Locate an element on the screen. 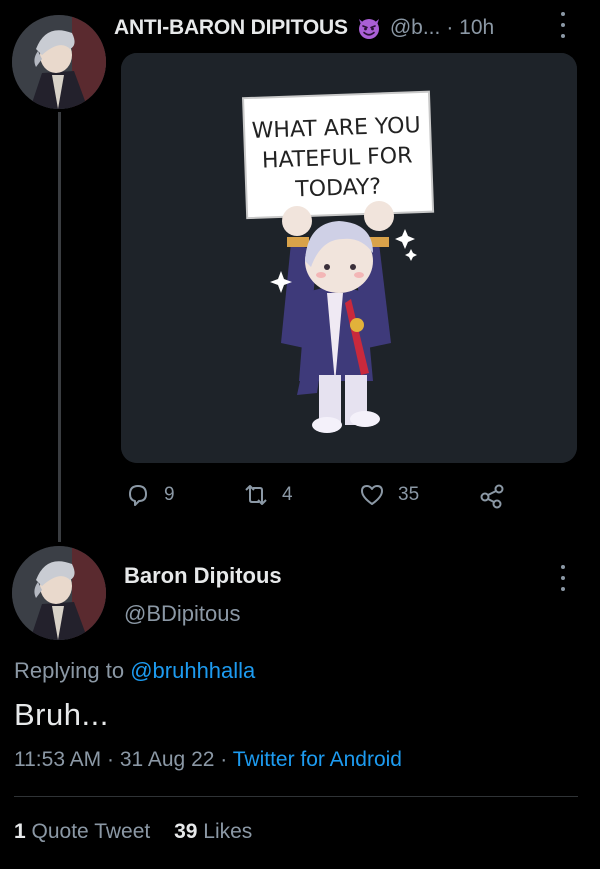 The image size is (600, 869). share-icon is located at coordinates (492, 496).